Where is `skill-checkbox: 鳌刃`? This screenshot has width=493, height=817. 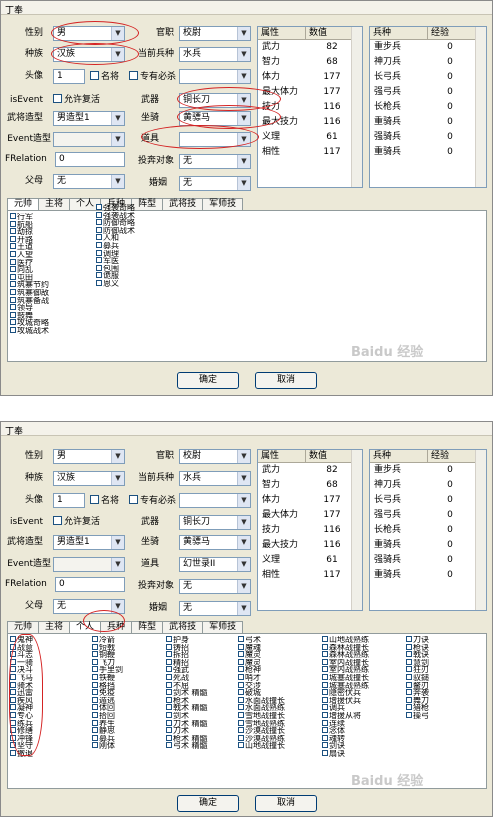 skill-checkbox: 鳌刃 is located at coordinates (417, 685).